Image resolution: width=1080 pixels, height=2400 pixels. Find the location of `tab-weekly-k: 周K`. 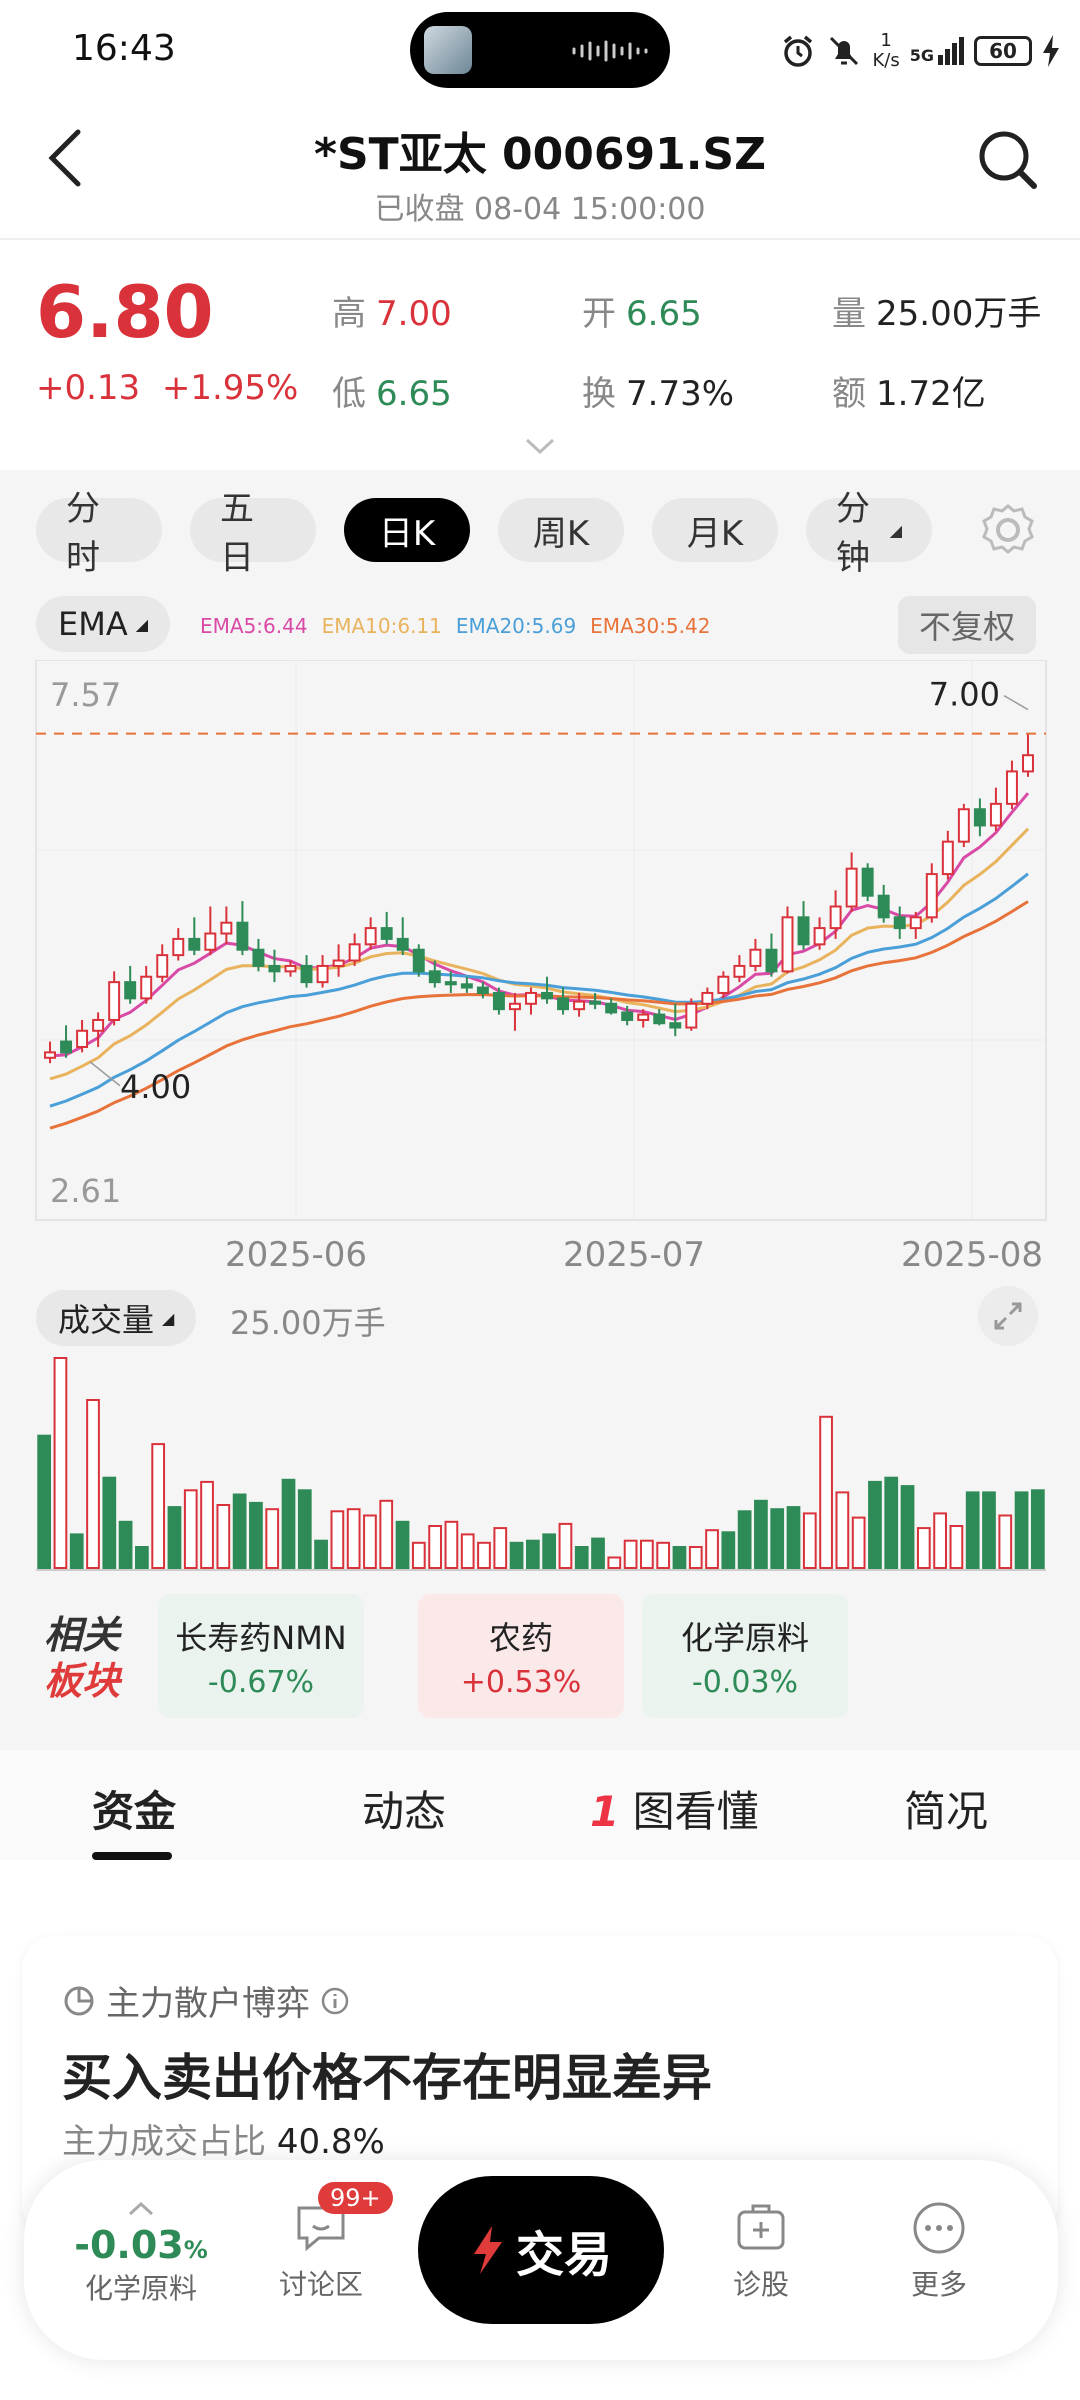

tab-weekly-k: 周K is located at coordinates (561, 530).